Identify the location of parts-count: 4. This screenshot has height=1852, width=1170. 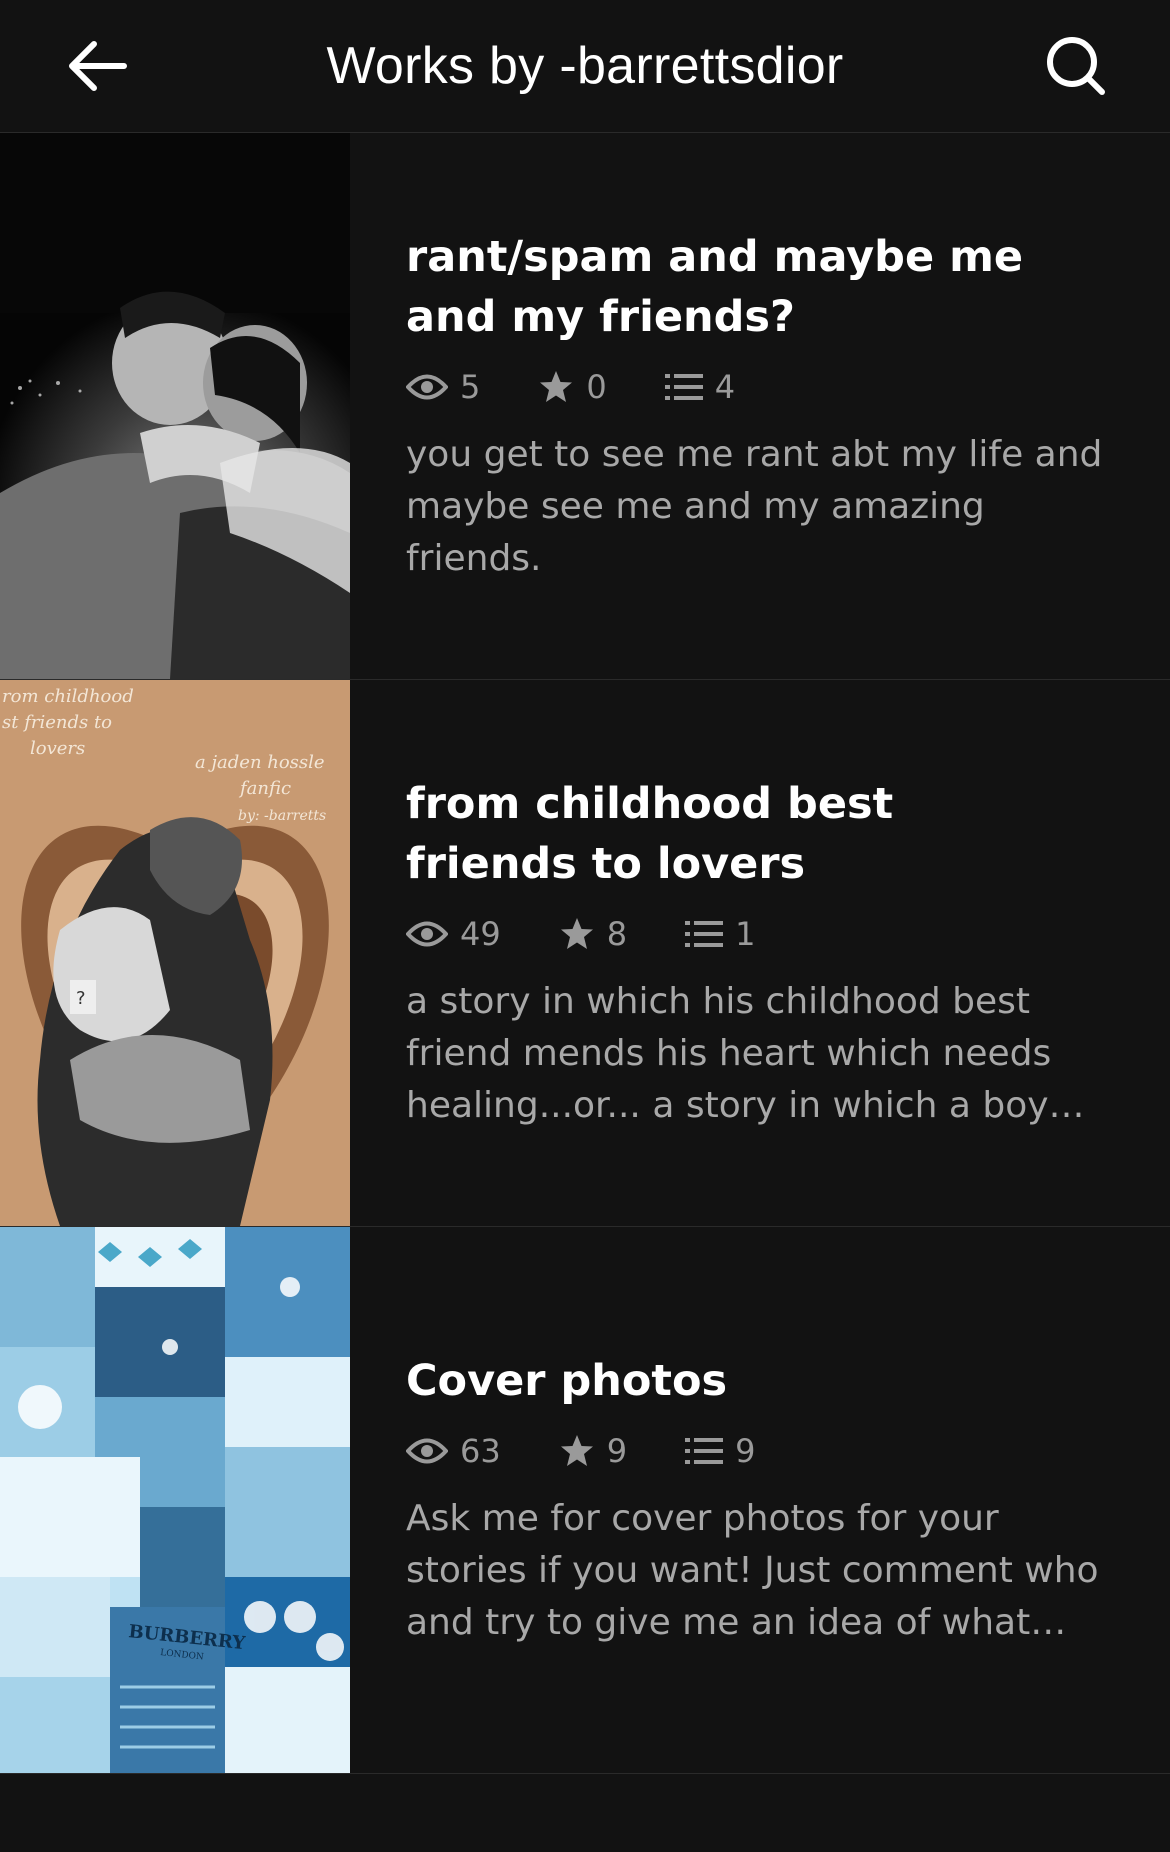
(725, 387).